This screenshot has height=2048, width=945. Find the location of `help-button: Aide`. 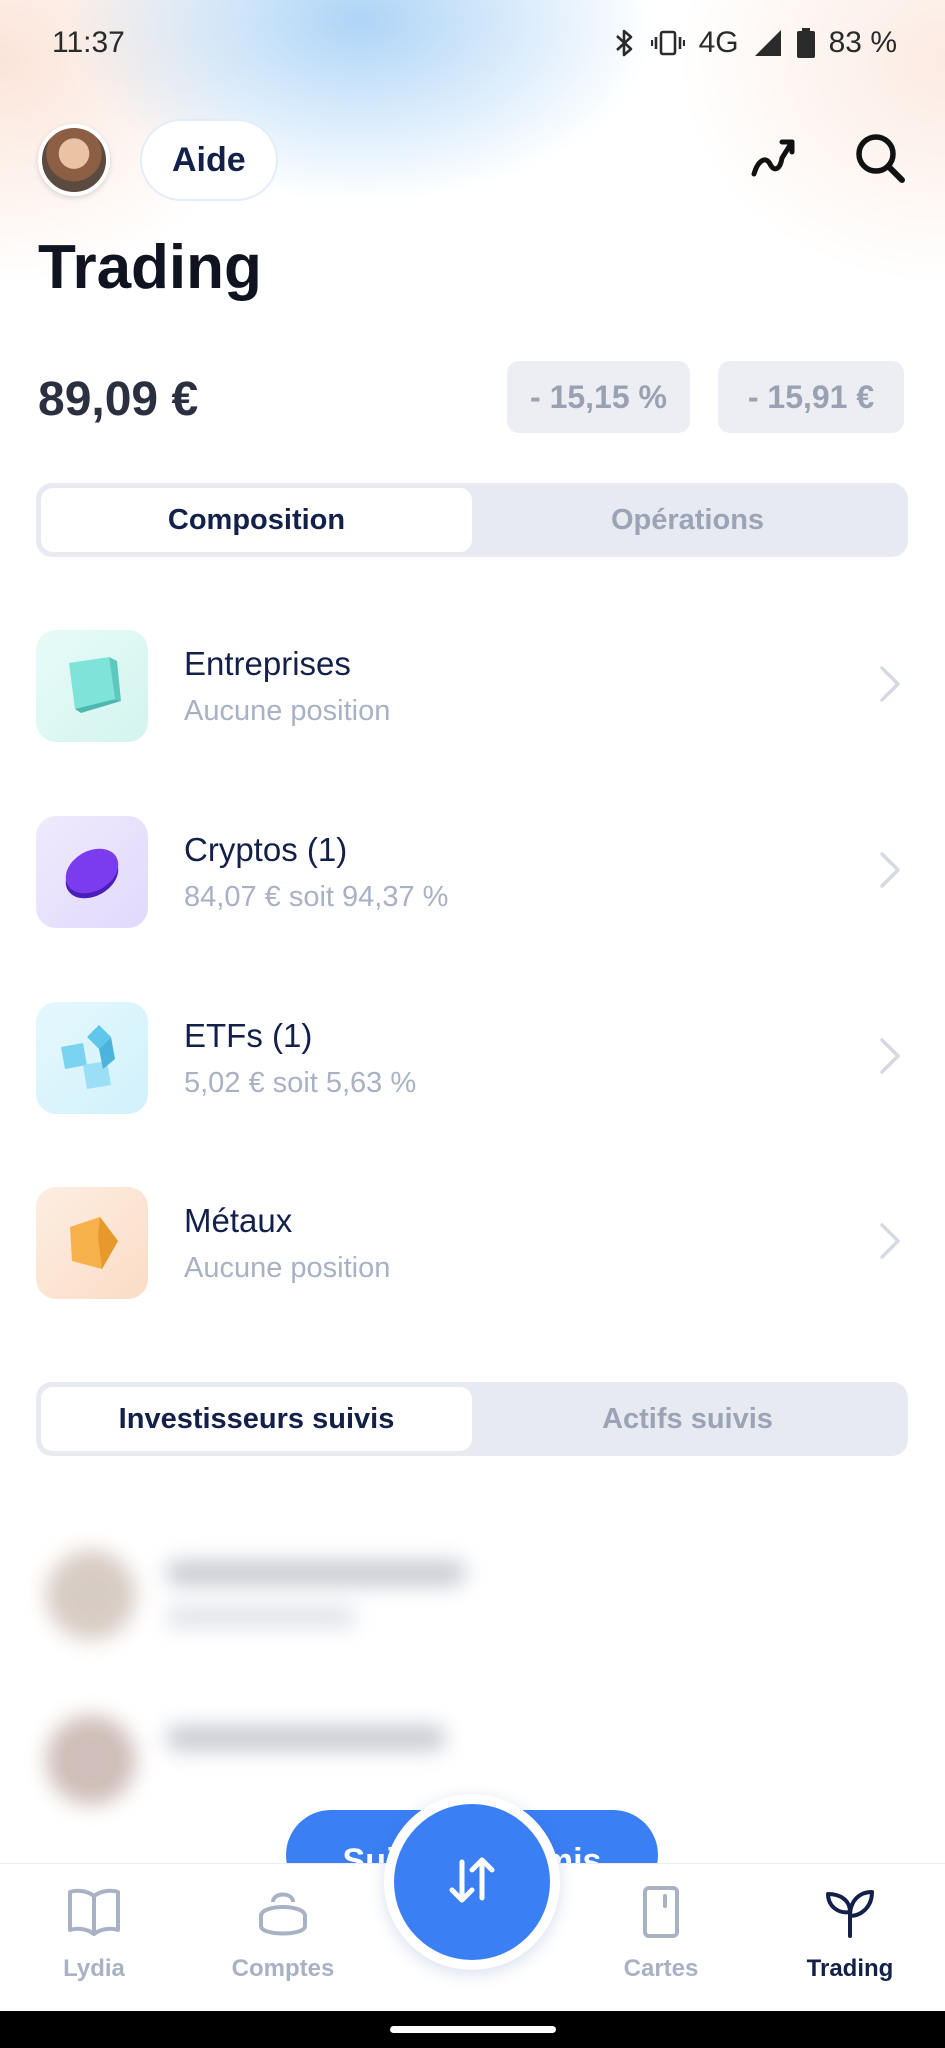

help-button: Aide is located at coordinates (209, 160).